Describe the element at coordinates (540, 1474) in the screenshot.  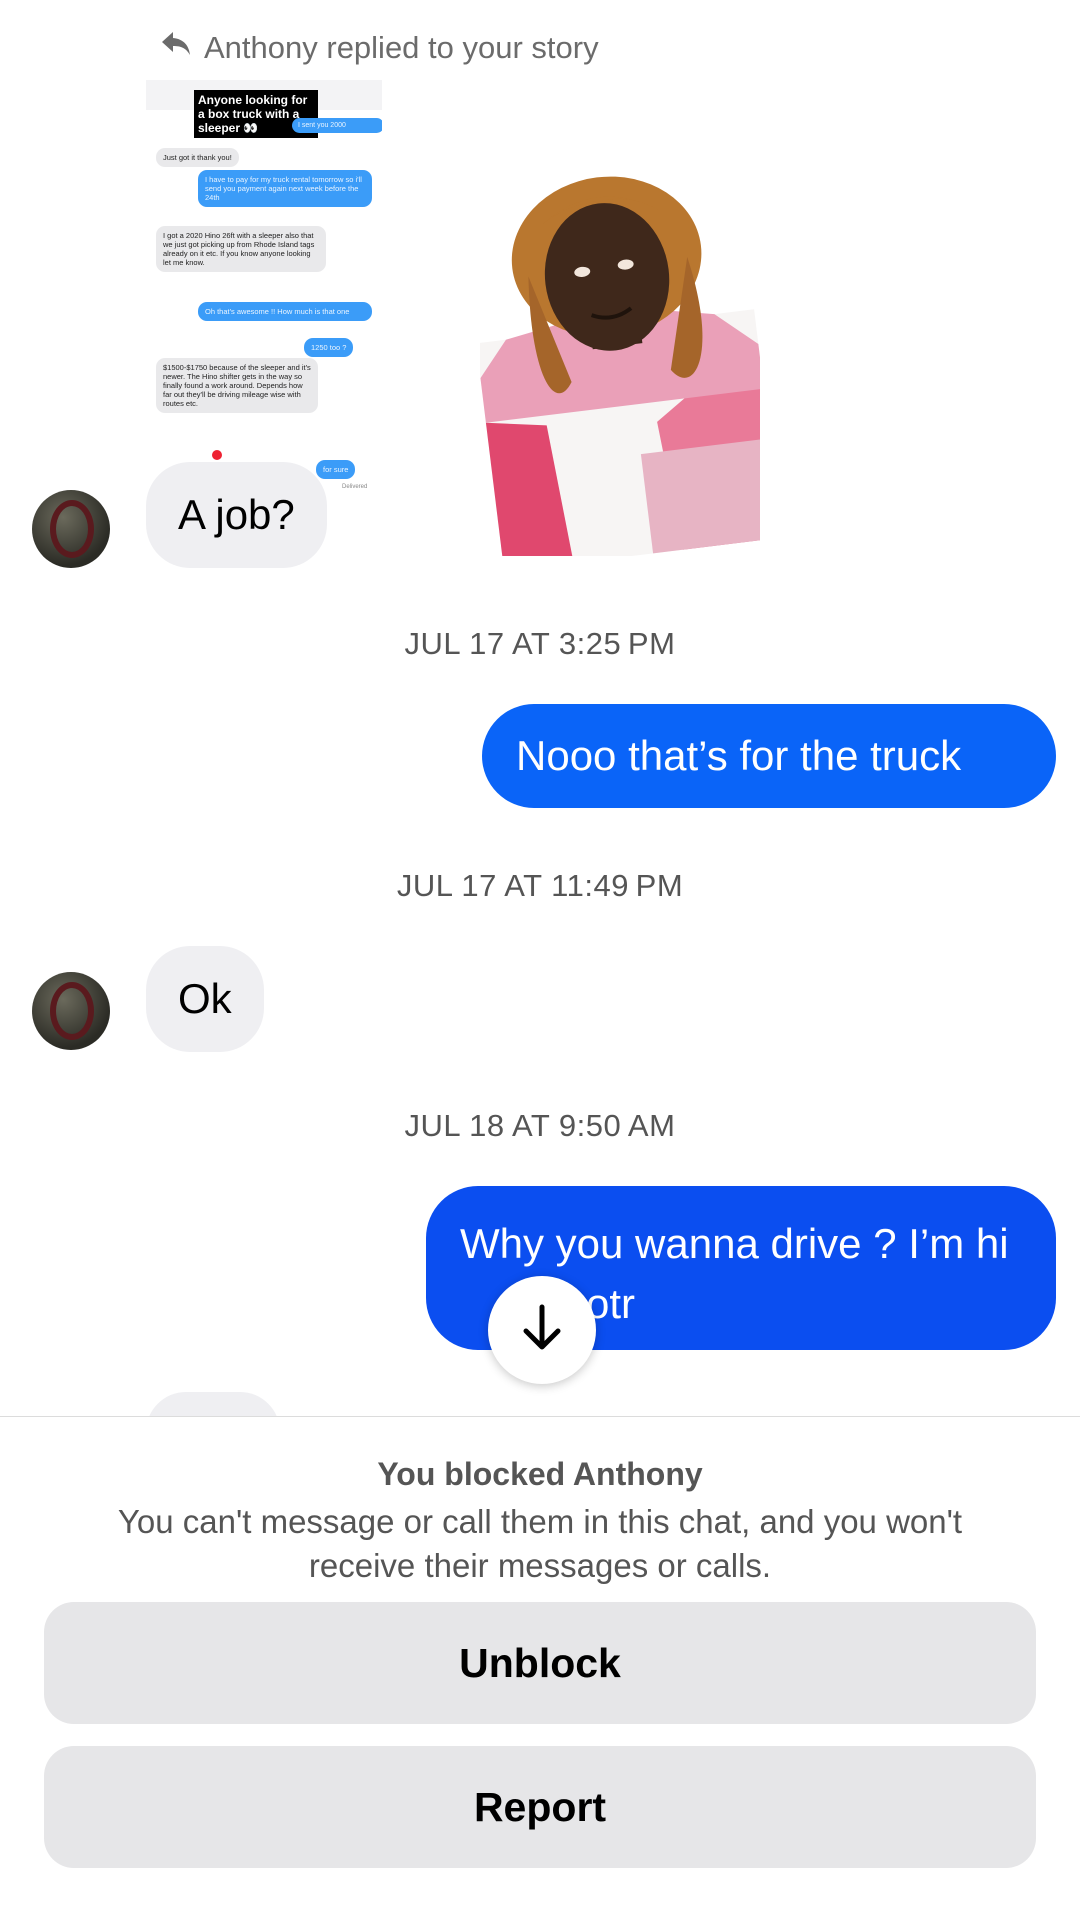
I see `blocked-title: You blocked Anthony` at that location.